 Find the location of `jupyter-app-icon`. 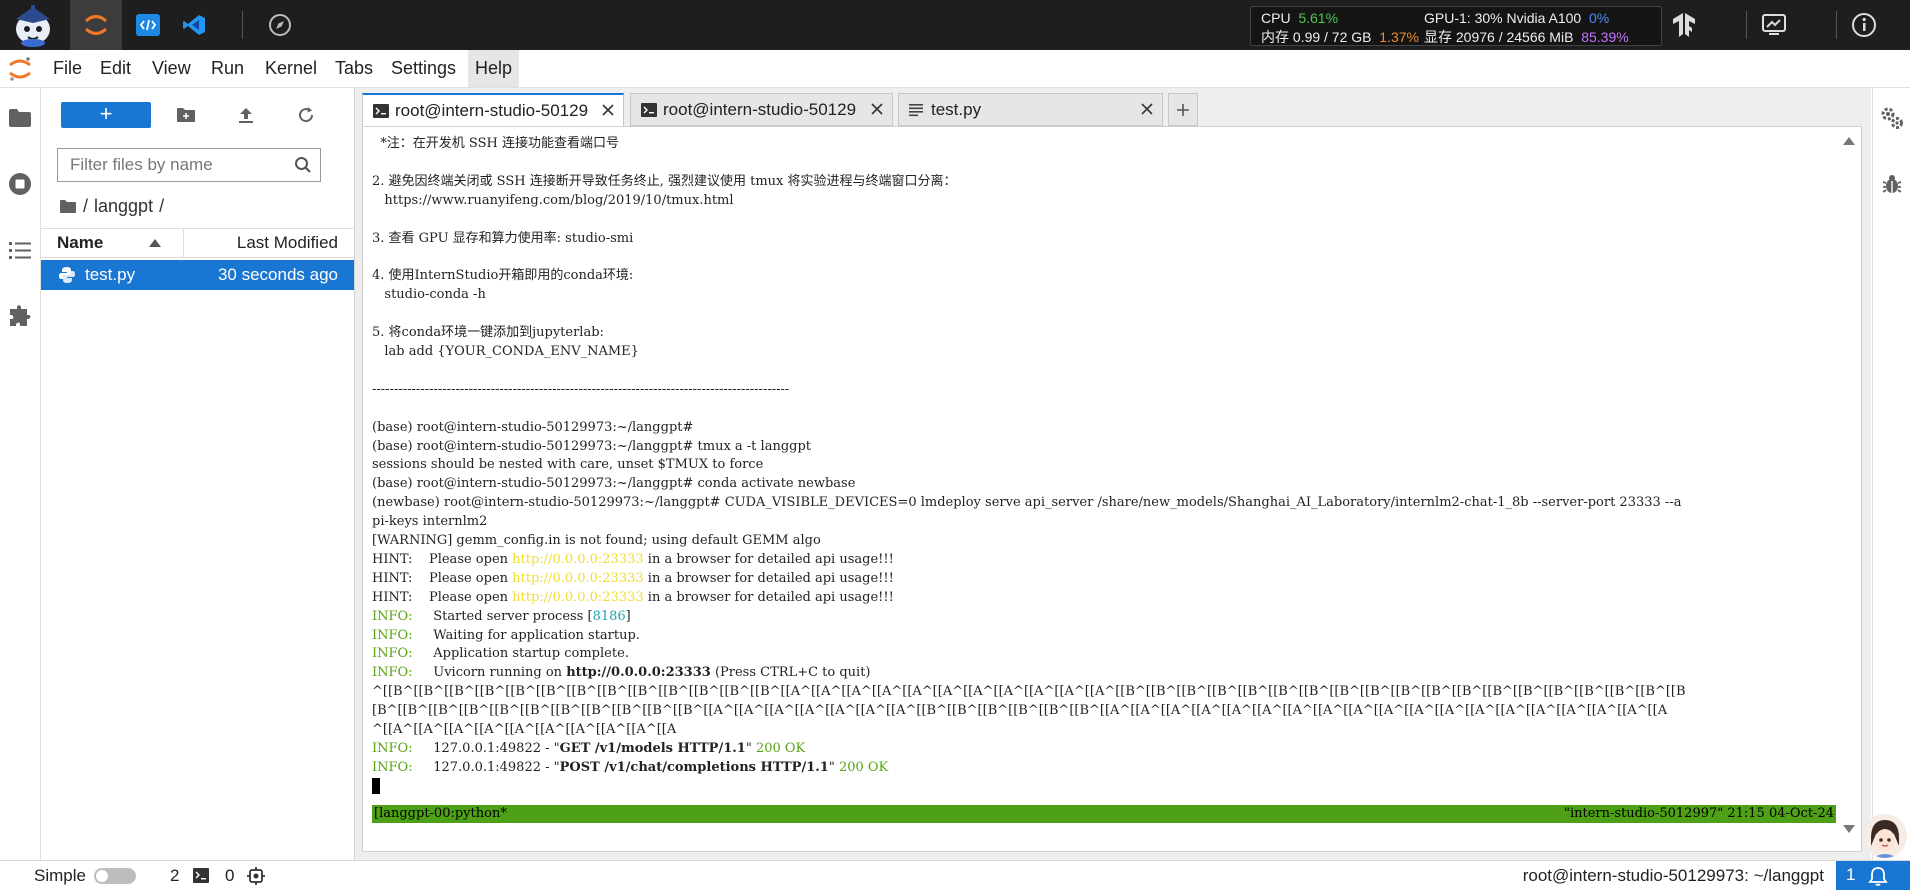

jupyter-app-icon is located at coordinates (96, 25).